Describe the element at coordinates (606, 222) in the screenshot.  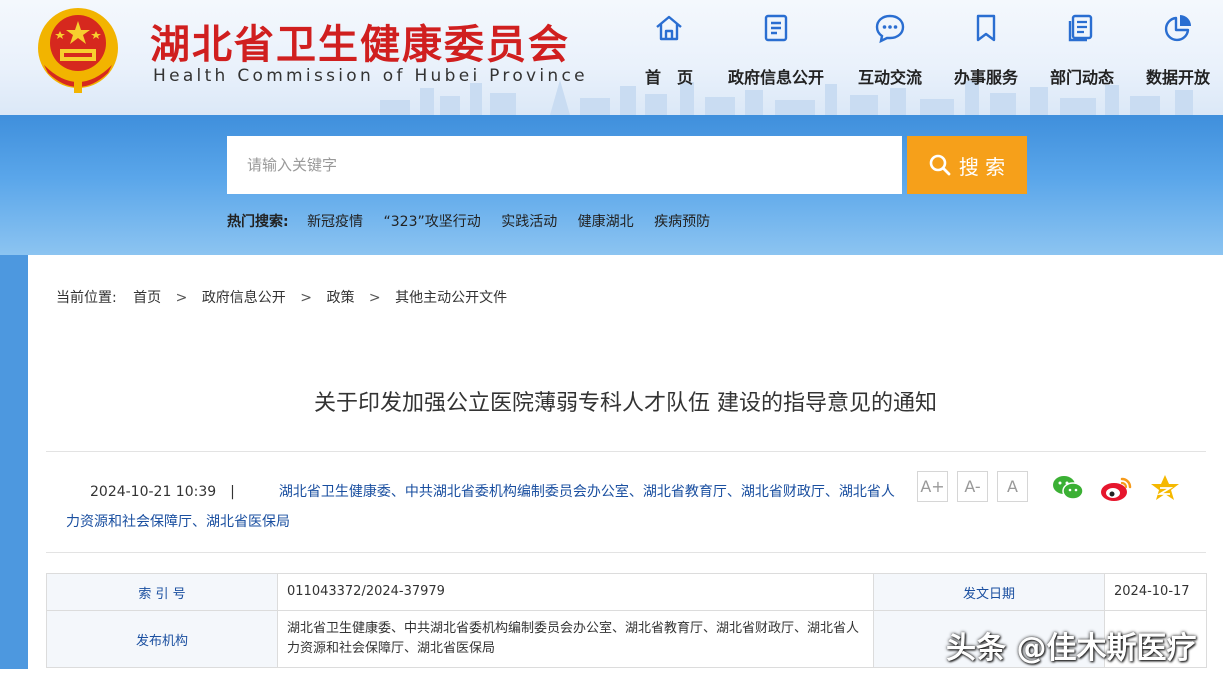
I see `hot-search-link: 健康湖北` at that location.